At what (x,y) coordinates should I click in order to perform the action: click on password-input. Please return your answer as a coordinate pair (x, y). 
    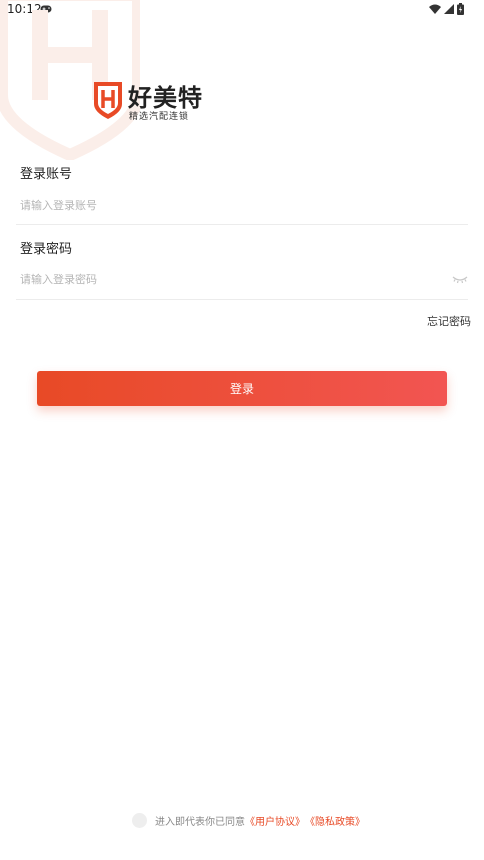
    Looking at the image, I should click on (230, 279).